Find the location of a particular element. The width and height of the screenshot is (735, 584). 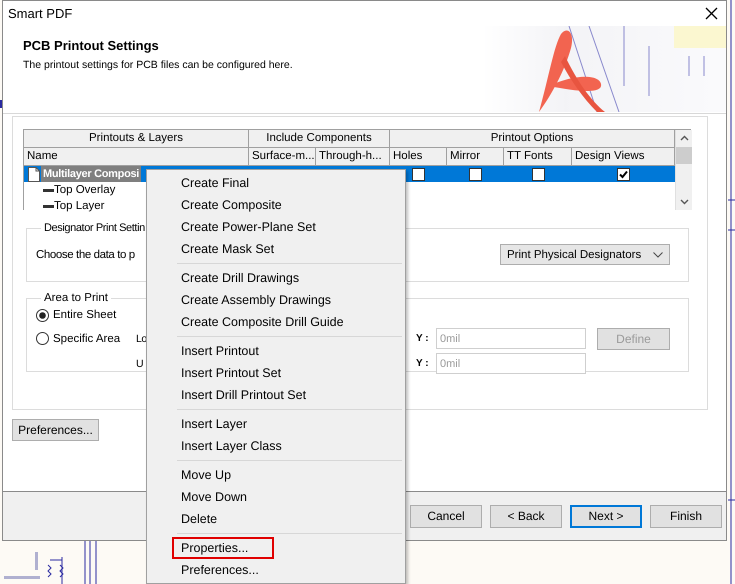

menu-item: Insert Layer Class is located at coordinates (276, 446).